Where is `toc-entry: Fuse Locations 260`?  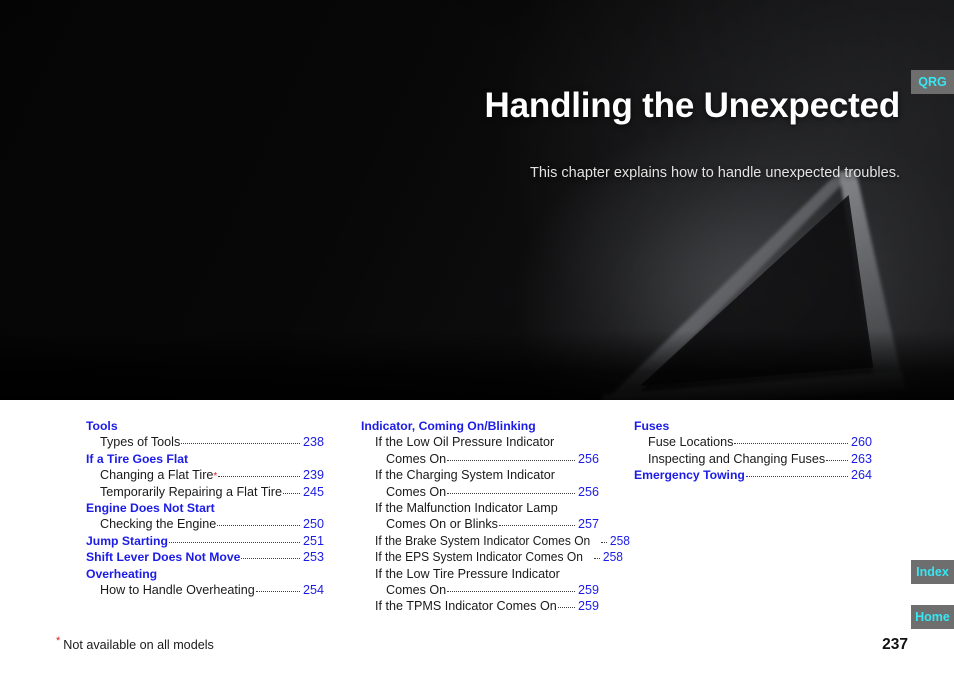 toc-entry: Fuse Locations 260 is located at coordinates (753, 442).